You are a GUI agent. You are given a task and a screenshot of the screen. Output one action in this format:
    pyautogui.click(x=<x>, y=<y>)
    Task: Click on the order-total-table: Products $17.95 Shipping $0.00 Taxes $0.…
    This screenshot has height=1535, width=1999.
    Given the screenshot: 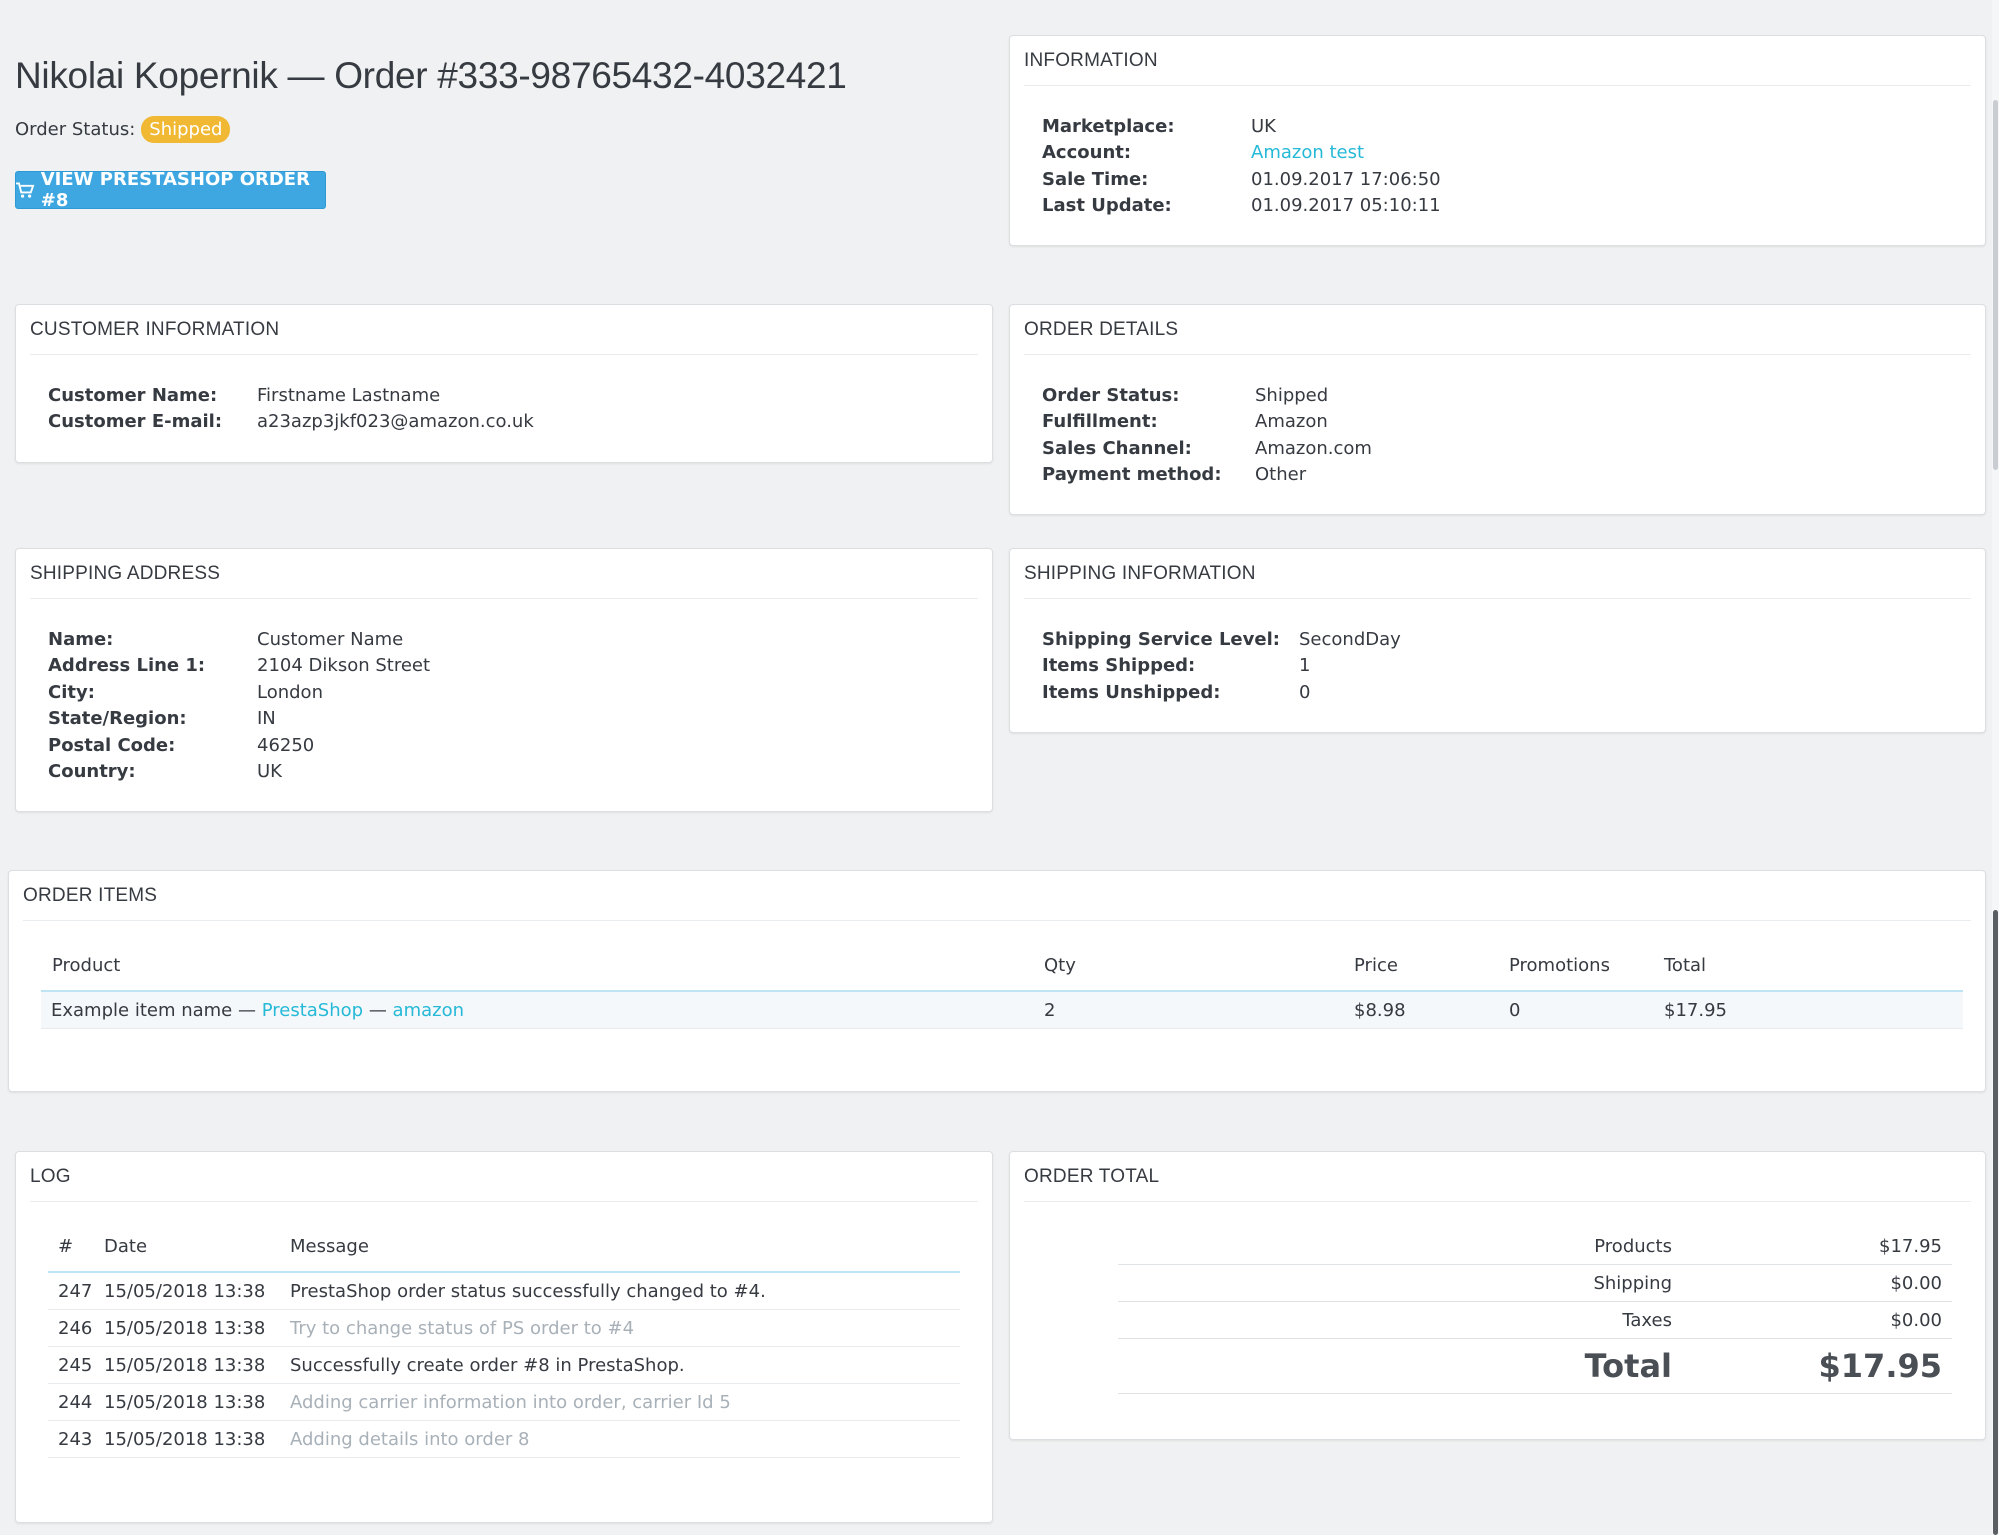 What is the action you would take?
    pyautogui.click(x=1535, y=1311)
    